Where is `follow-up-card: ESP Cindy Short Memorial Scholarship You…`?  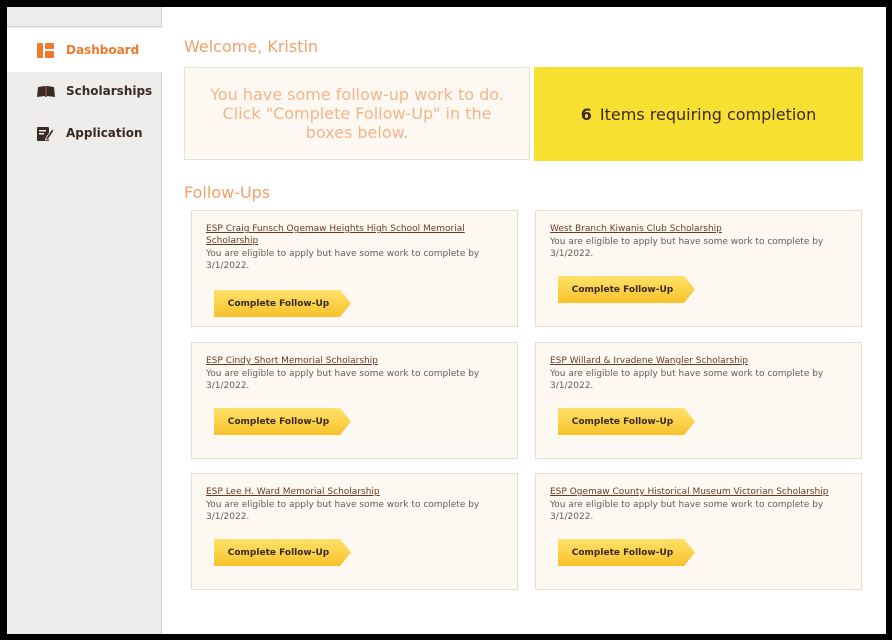
follow-up-card: ESP Cindy Short Memorial Scholarship You… is located at coordinates (354, 400).